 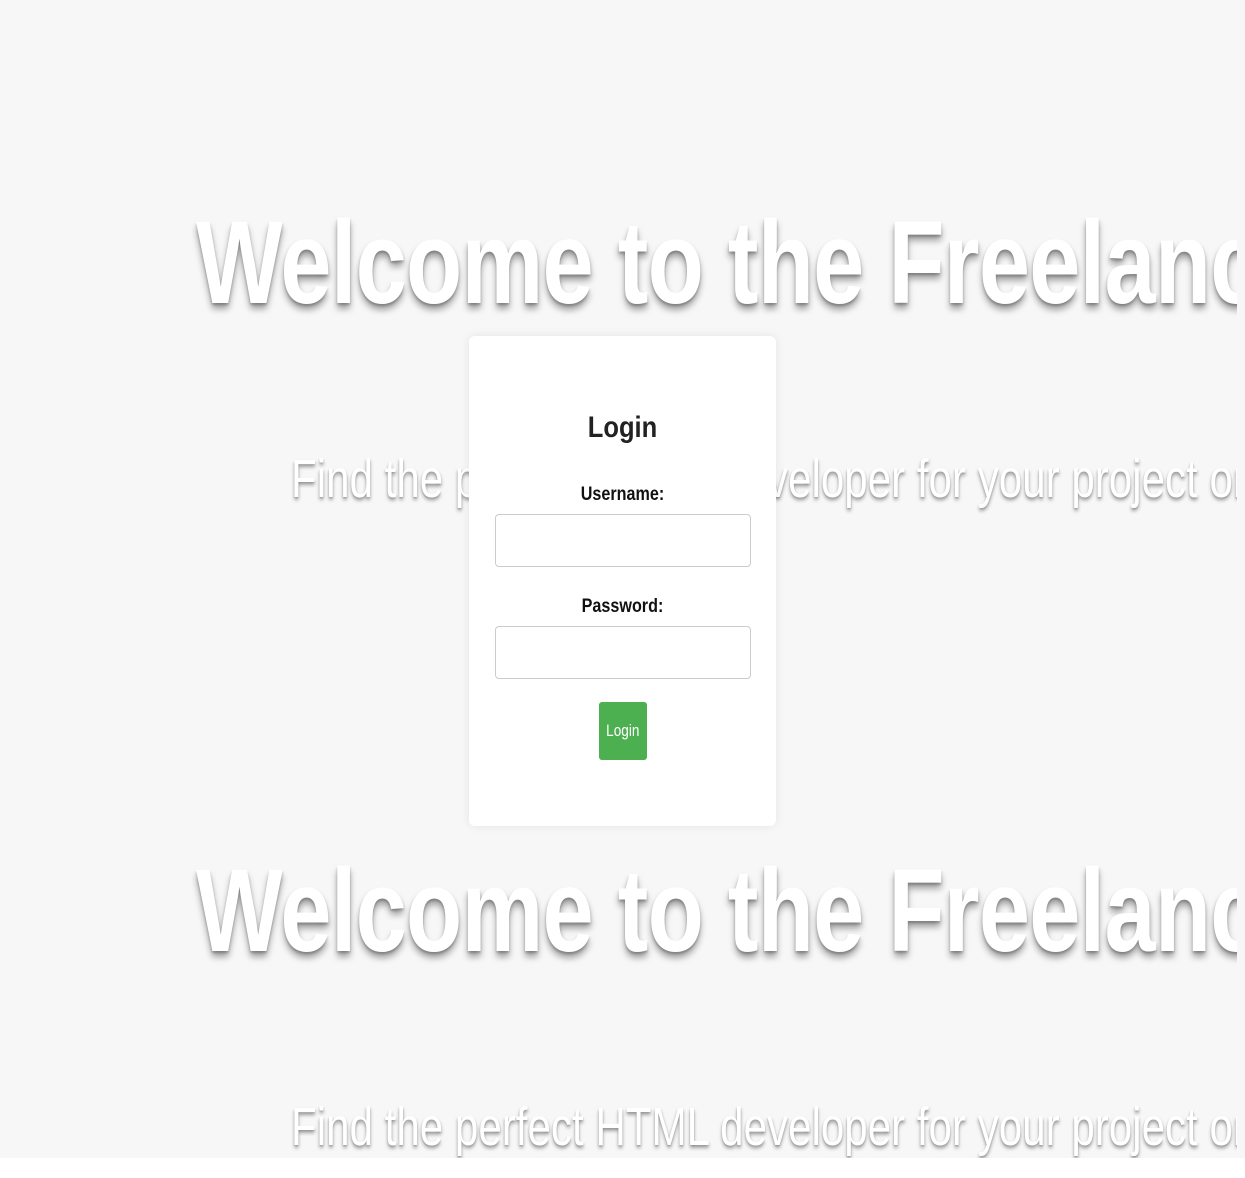 I want to click on username-input, so click(x=623, y=540).